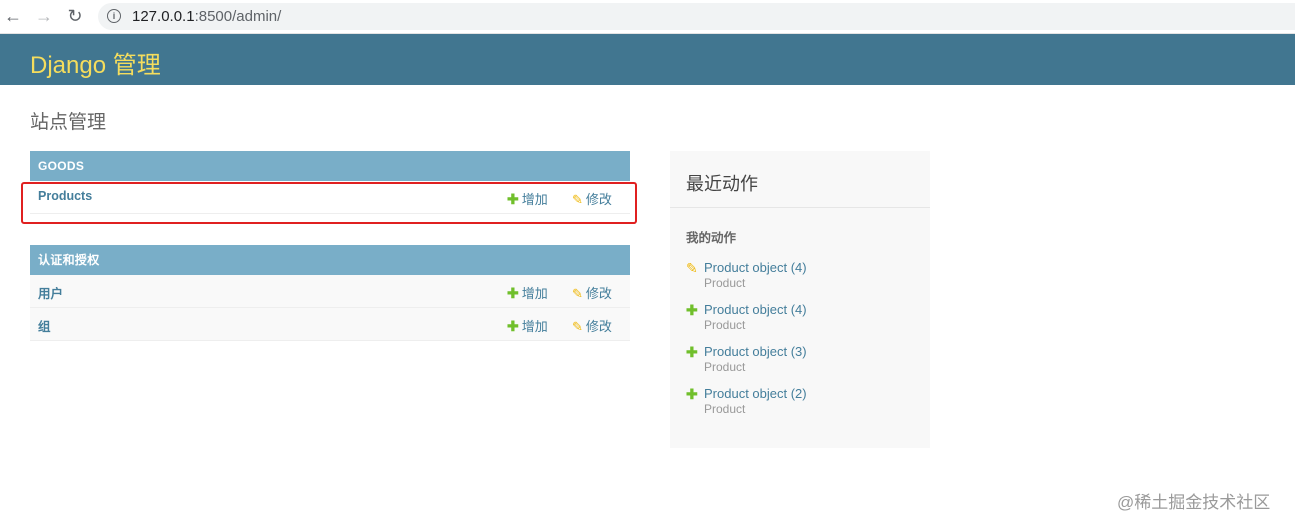  What do you see at coordinates (330, 260) in the screenshot?
I see `module-caption: 认证和授权` at bounding box center [330, 260].